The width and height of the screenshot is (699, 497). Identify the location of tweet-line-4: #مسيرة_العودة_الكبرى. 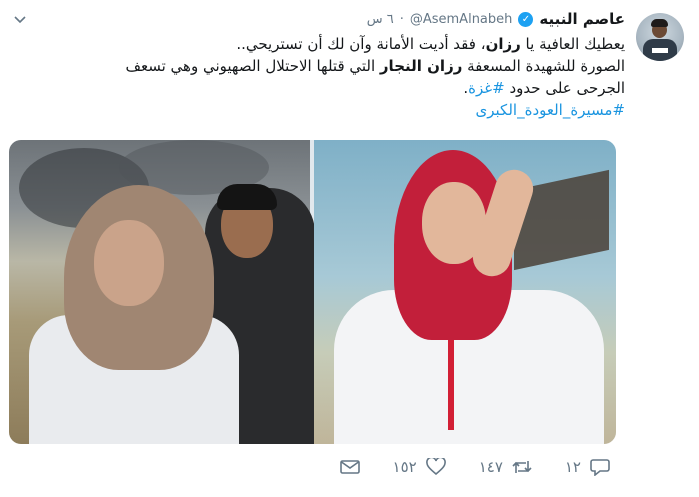
(325, 110).